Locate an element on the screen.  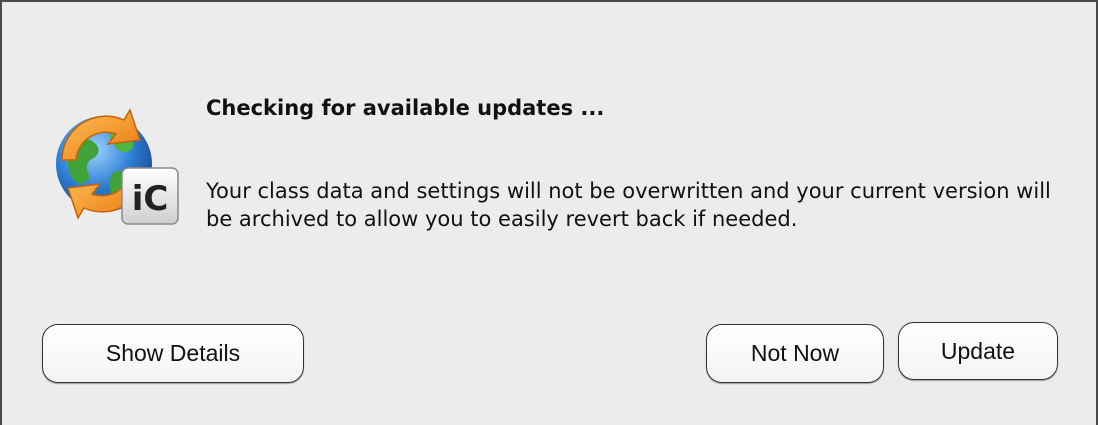
globe-update-icon: iC is located at coordinates (117, 166).